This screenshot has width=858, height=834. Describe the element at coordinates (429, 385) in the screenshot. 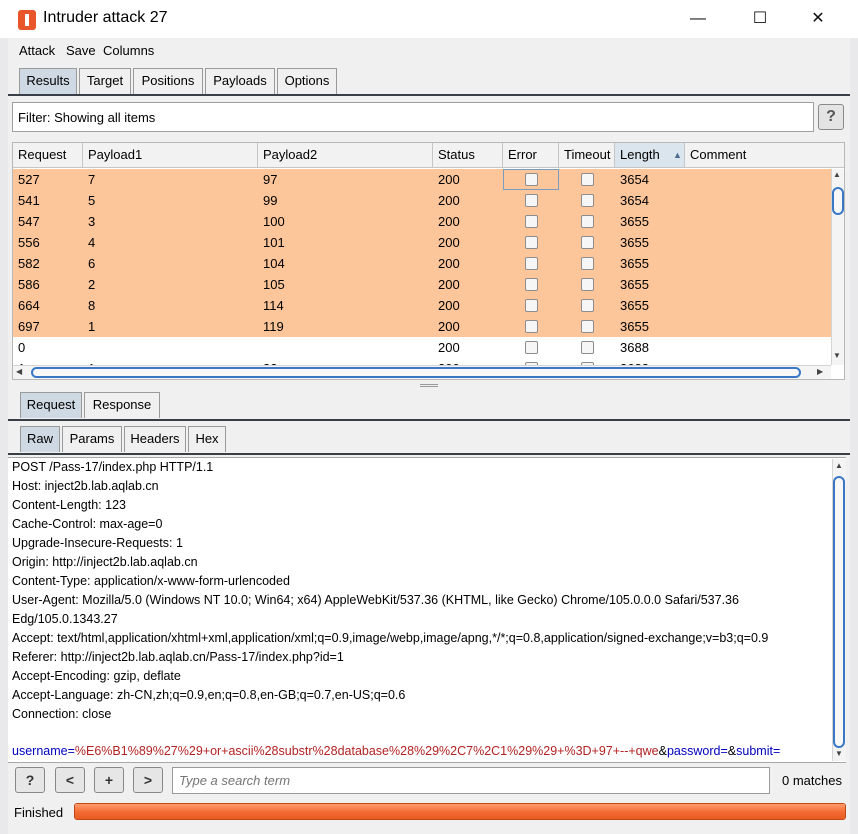

I see `split-pane-divider` at that location.